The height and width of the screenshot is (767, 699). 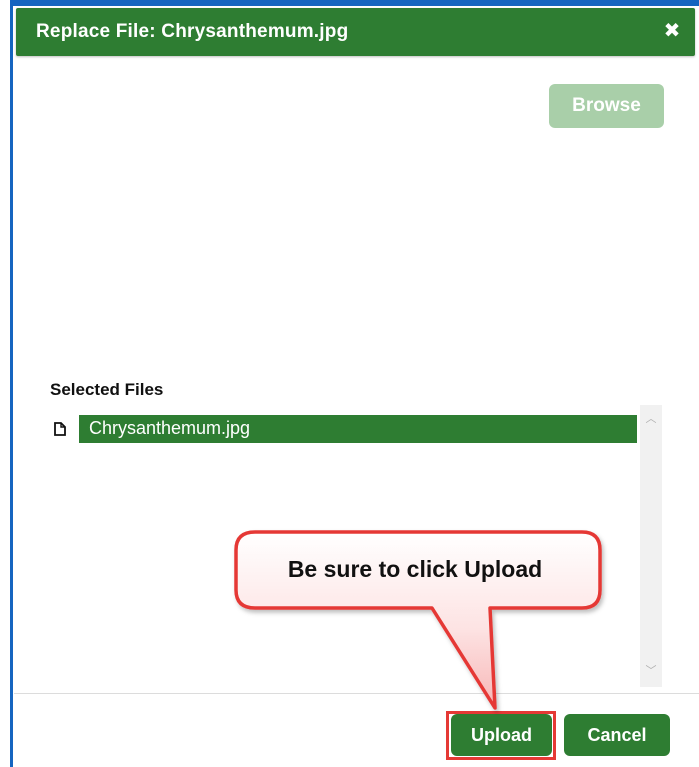 What do you see at coordinates (617, 735) in the screenshot?
I see `cancel-button: Cancel` at bounding box center [617, 735].